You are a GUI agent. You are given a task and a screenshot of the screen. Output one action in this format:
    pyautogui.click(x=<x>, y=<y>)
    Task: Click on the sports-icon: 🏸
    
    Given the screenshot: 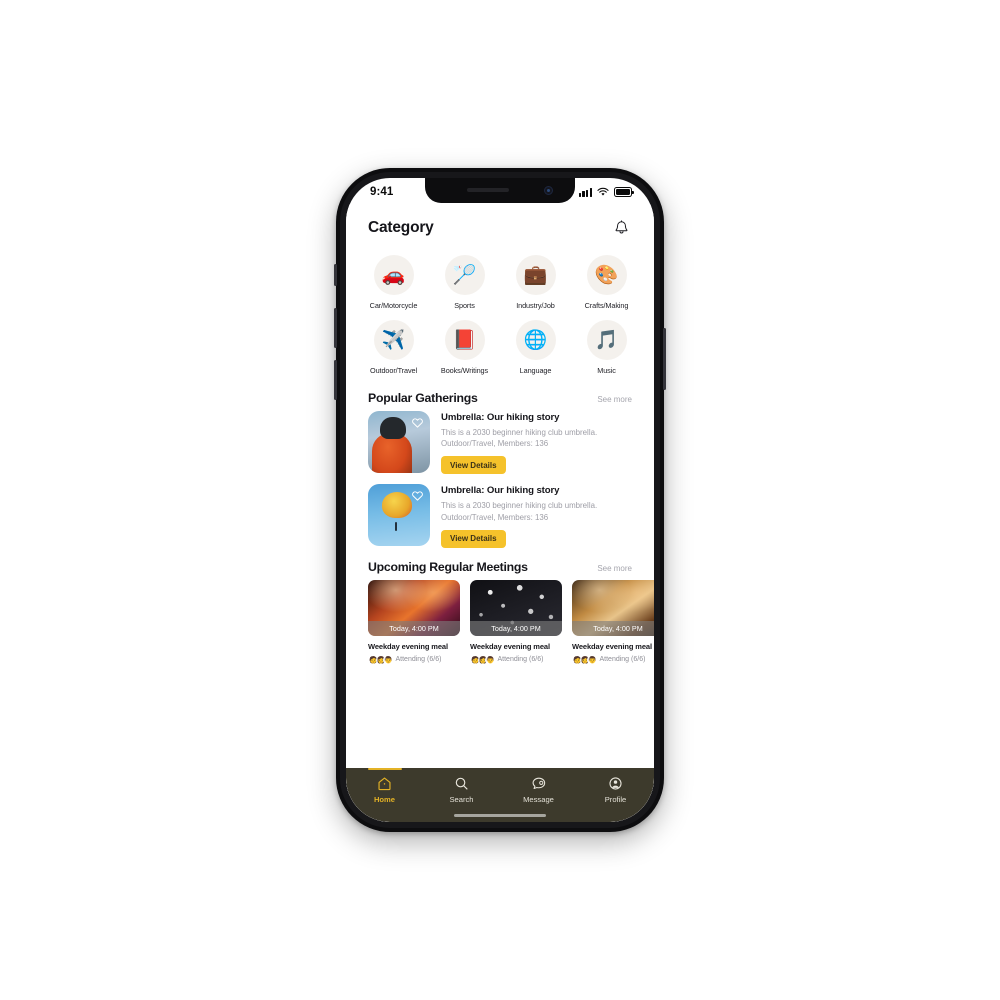 What is the action you would take?
    pyautogui.click(x=464, y=275)
    